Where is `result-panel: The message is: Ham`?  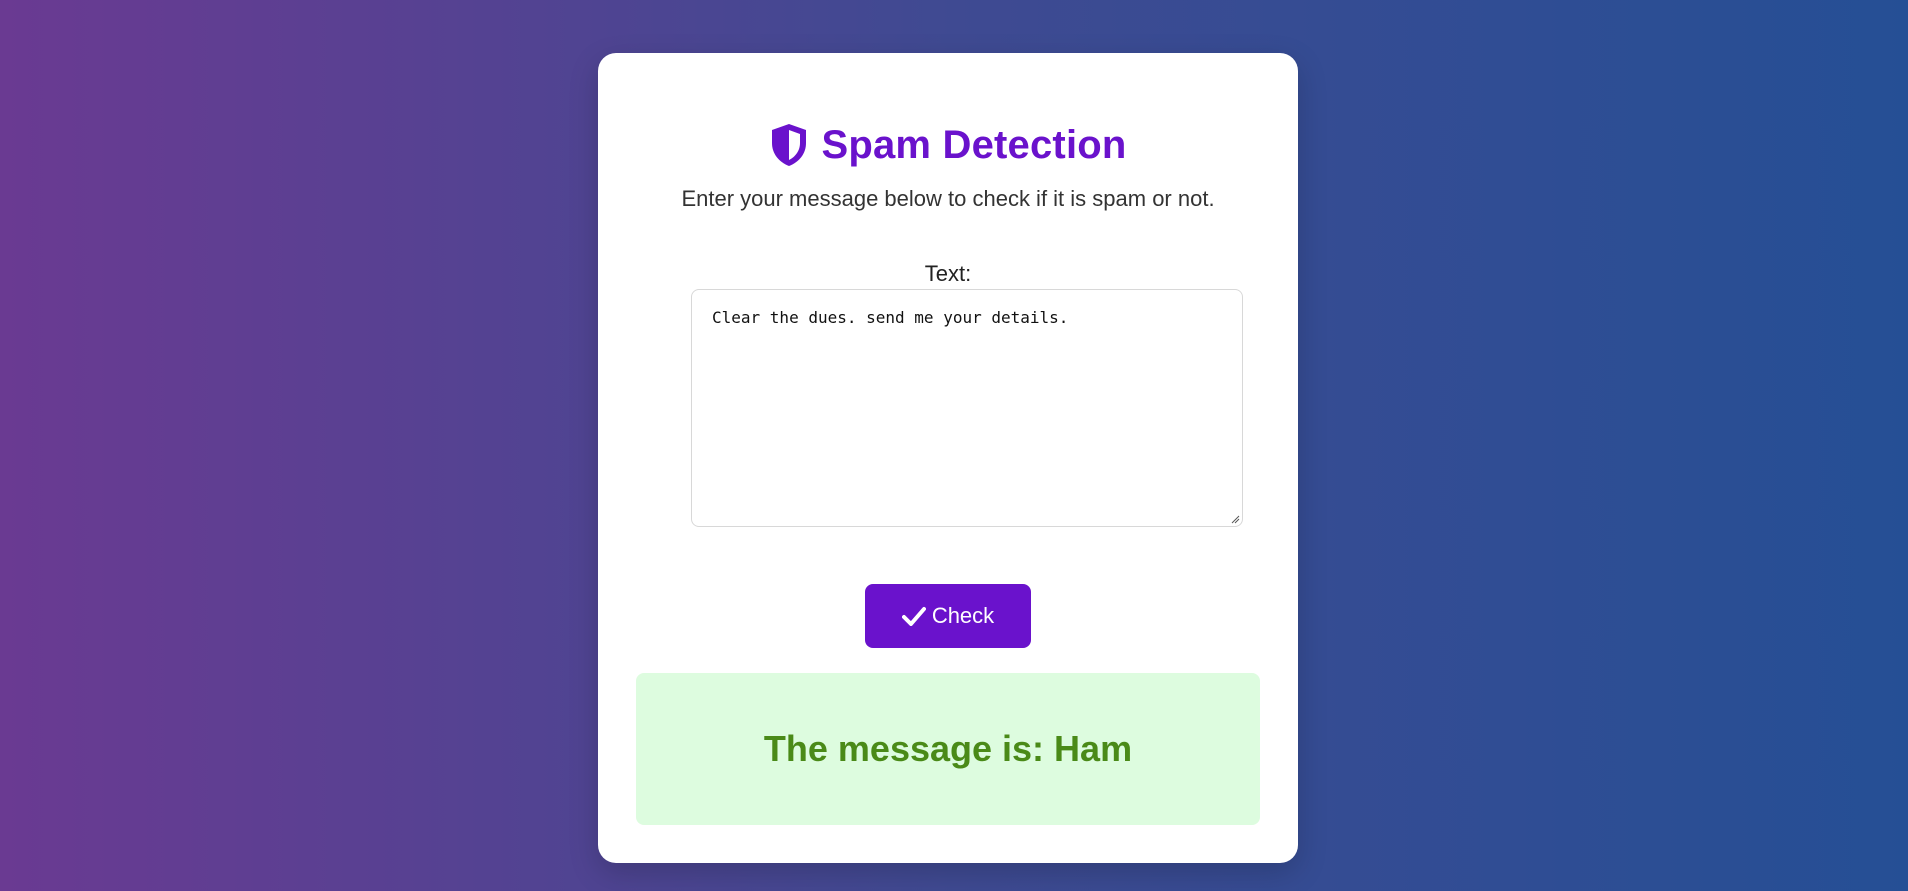 result-panel: The message is: Ham is located at coordinates (948, 749).